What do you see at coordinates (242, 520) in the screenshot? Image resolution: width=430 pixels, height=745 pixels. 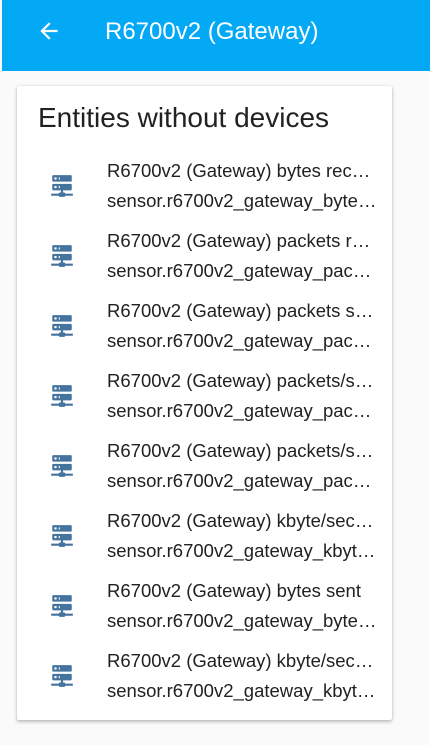 I see `entity-name: R6700v2 (Gateway) kbyte/sec received` at bounding box center [242, 520].